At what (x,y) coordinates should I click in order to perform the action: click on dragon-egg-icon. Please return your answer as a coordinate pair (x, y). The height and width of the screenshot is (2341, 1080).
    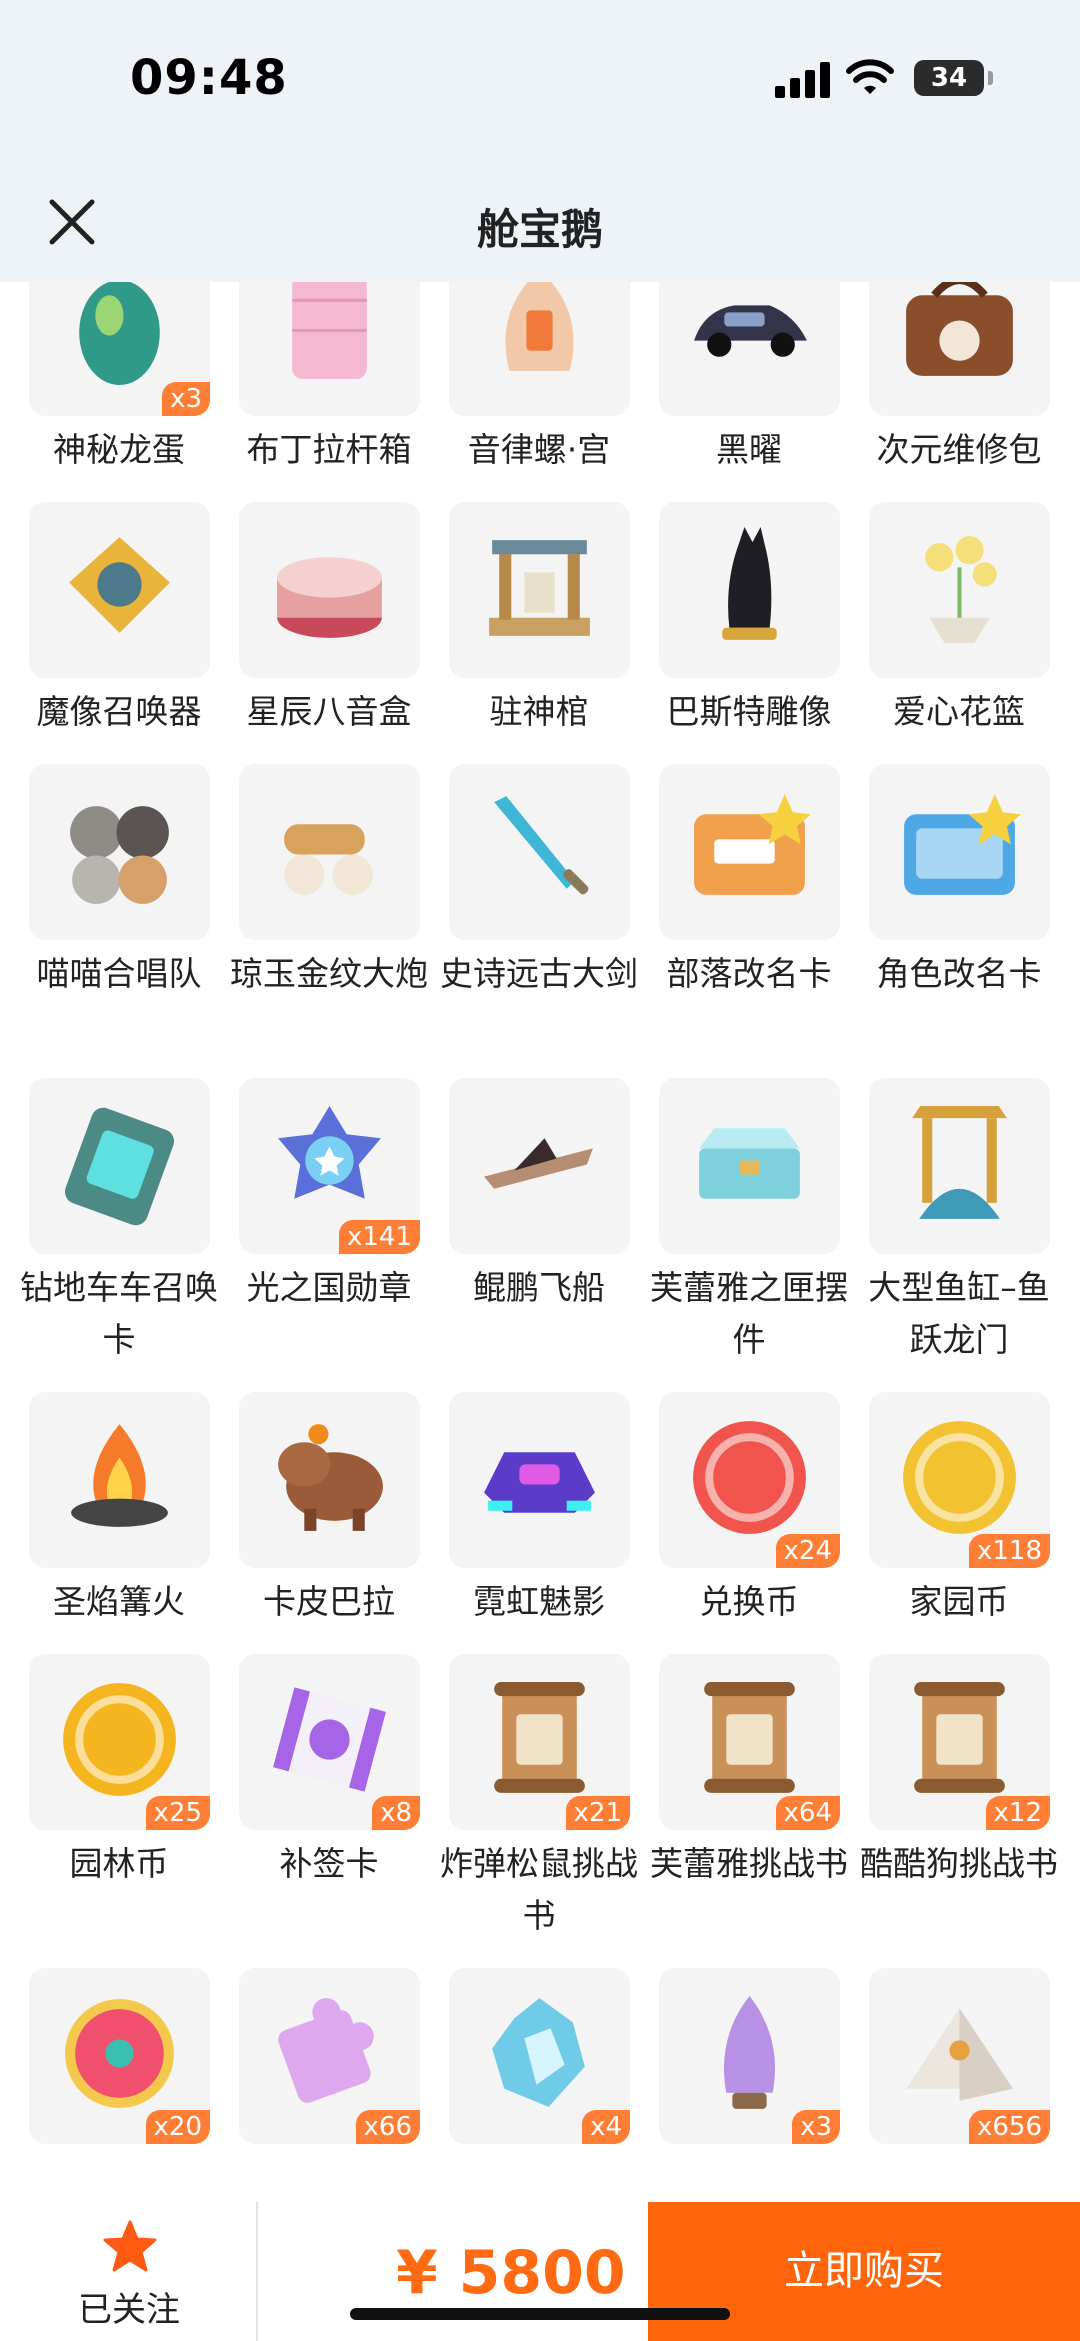
    Looking at the image, I should click on (119, 333).